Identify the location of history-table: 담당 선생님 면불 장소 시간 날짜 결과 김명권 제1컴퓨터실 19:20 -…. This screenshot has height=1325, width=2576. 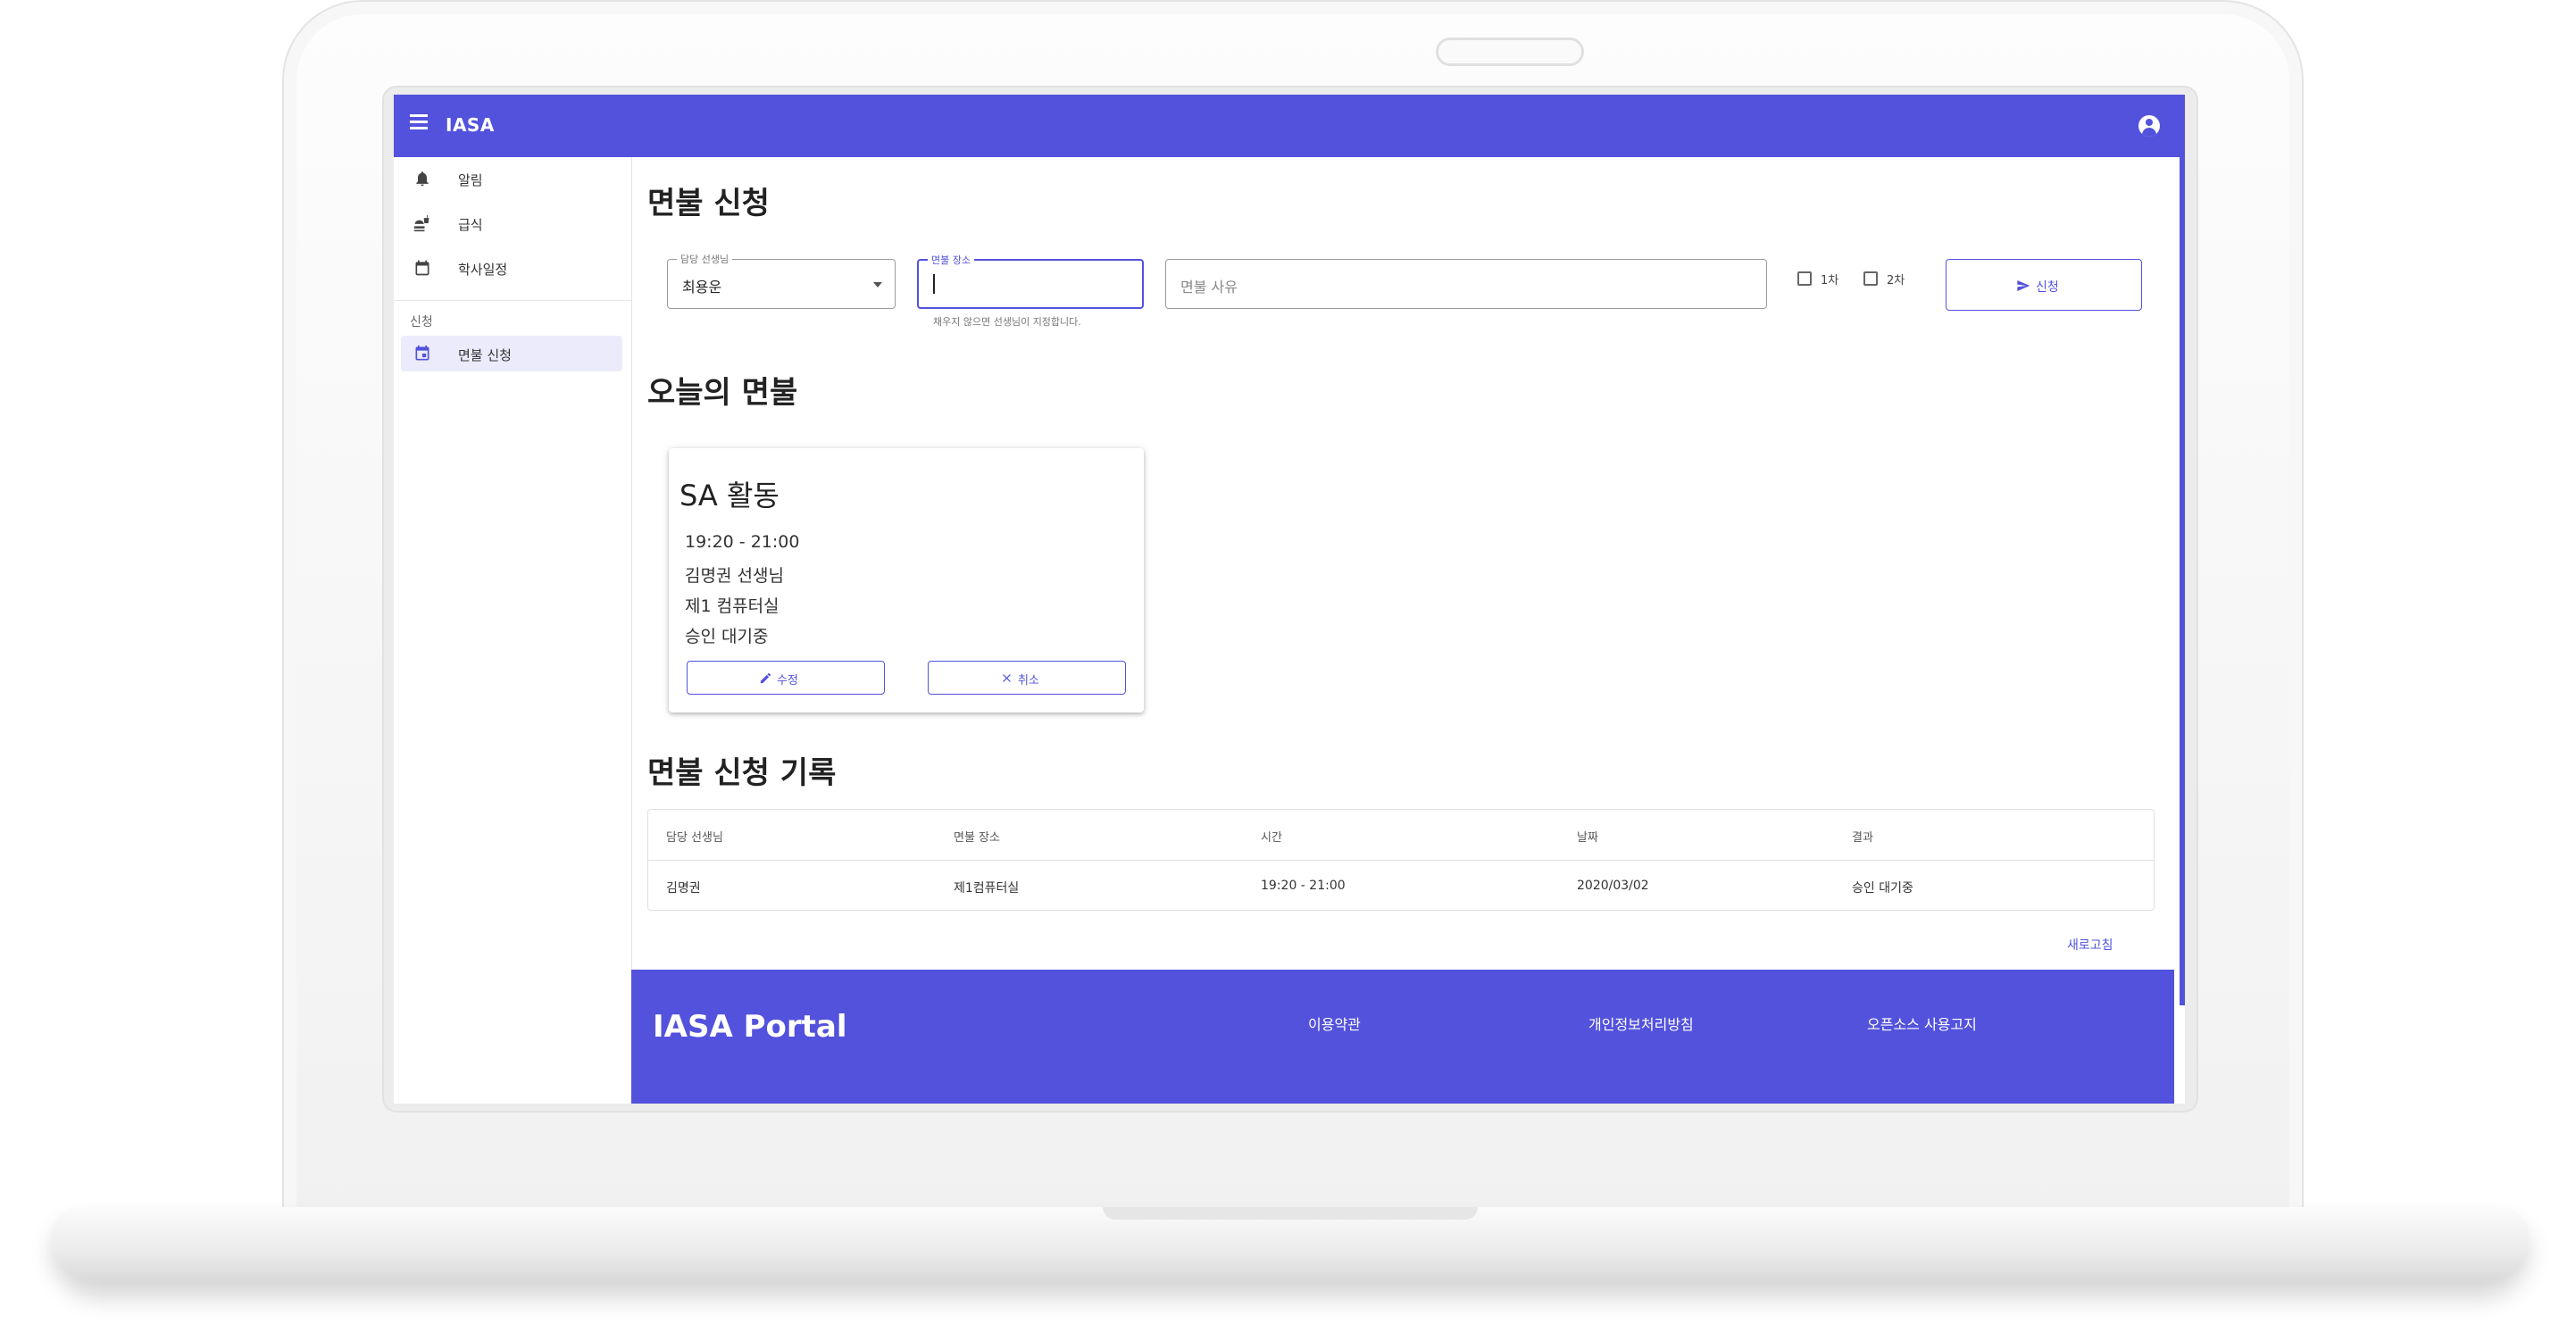
(1401, 860).